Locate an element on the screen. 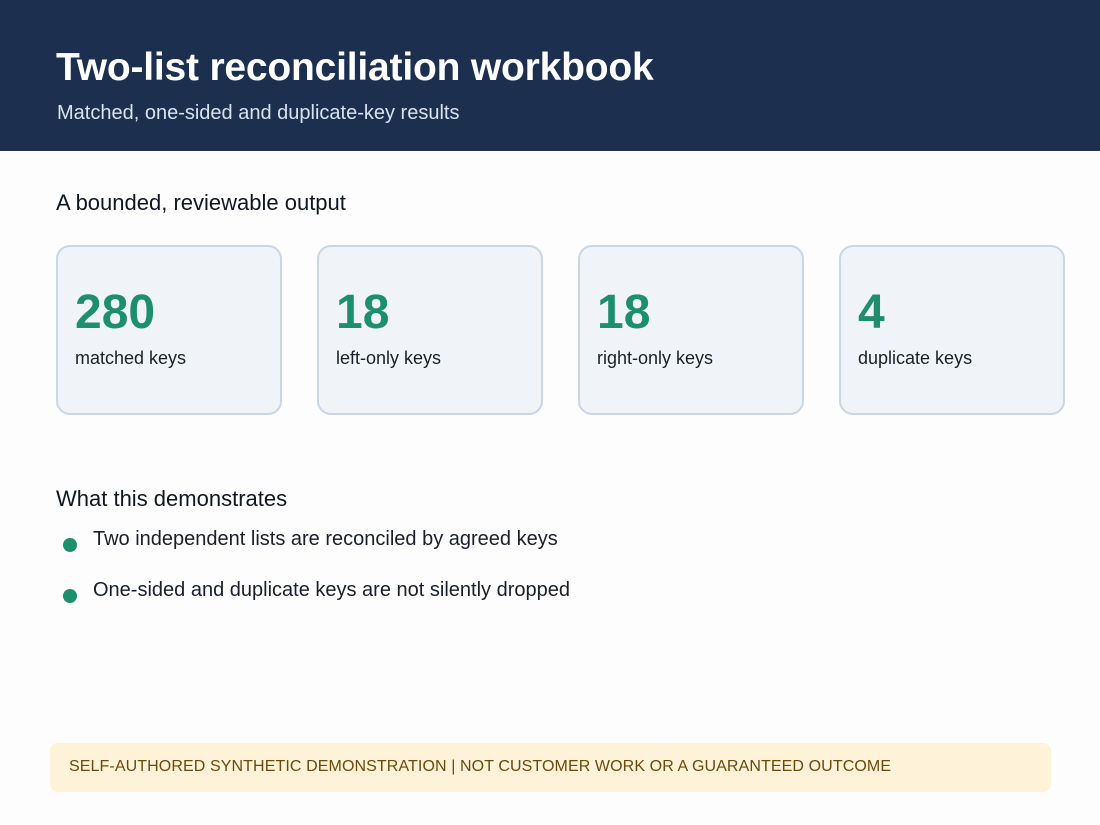 Image resolution: width=1100 pixels, height=825 pixels. demo-section-heading: What this demonstrates is located at coordinates (172, 498).